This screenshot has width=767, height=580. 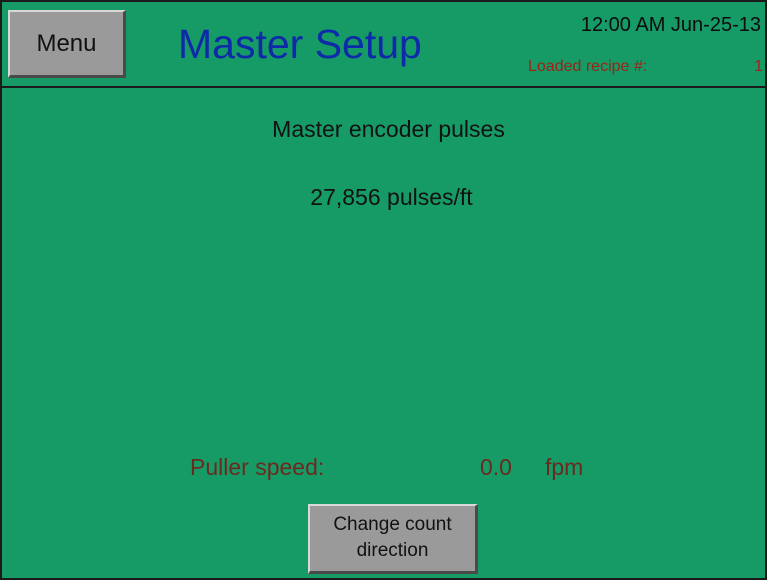 I want to click on change-count-direction-label-line1: Change count, so click(x=392, y=524).